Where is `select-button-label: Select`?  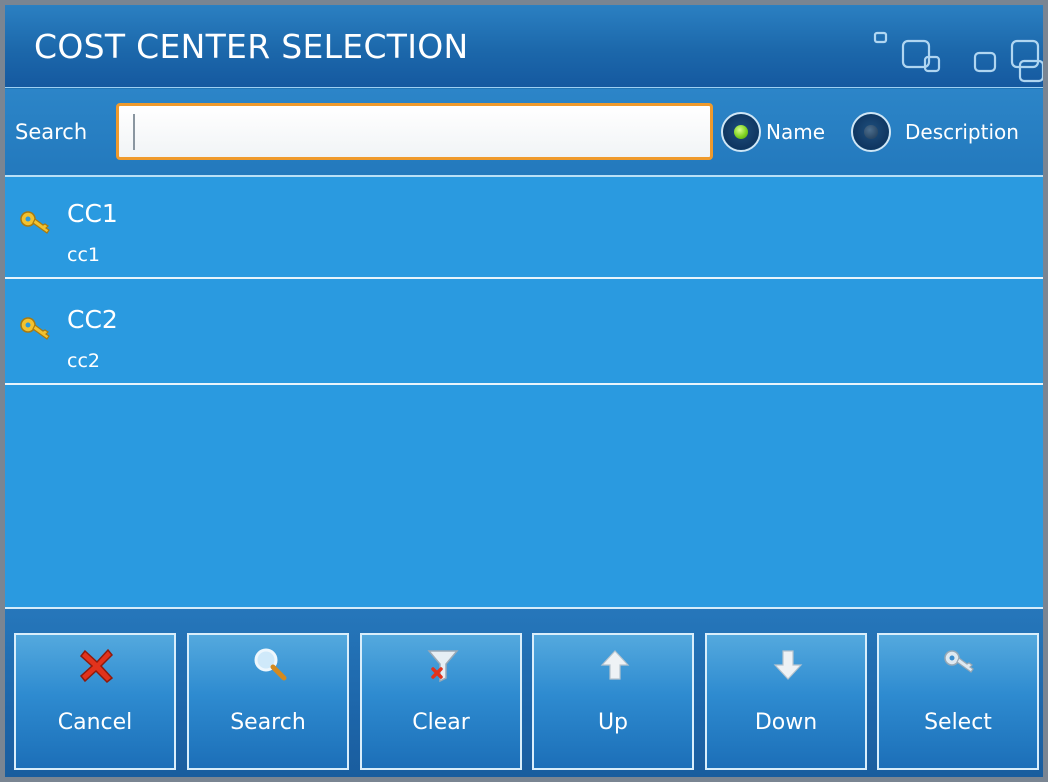
select-button-label: Select is located at coordinates (958, 722).